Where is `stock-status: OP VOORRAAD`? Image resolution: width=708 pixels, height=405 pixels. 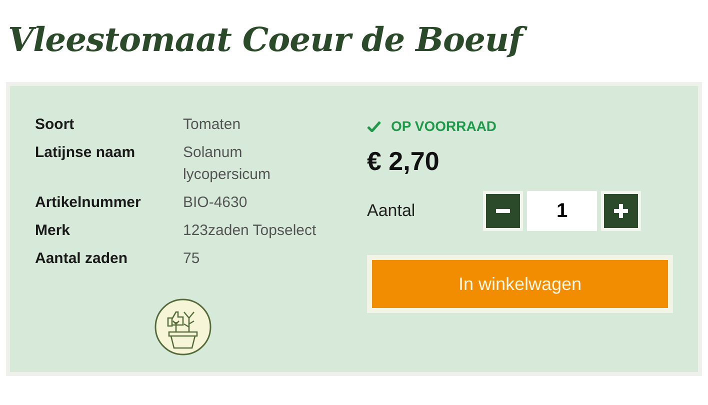
stock-status: OP VOORRAAD is located at coordinates (444, 126).